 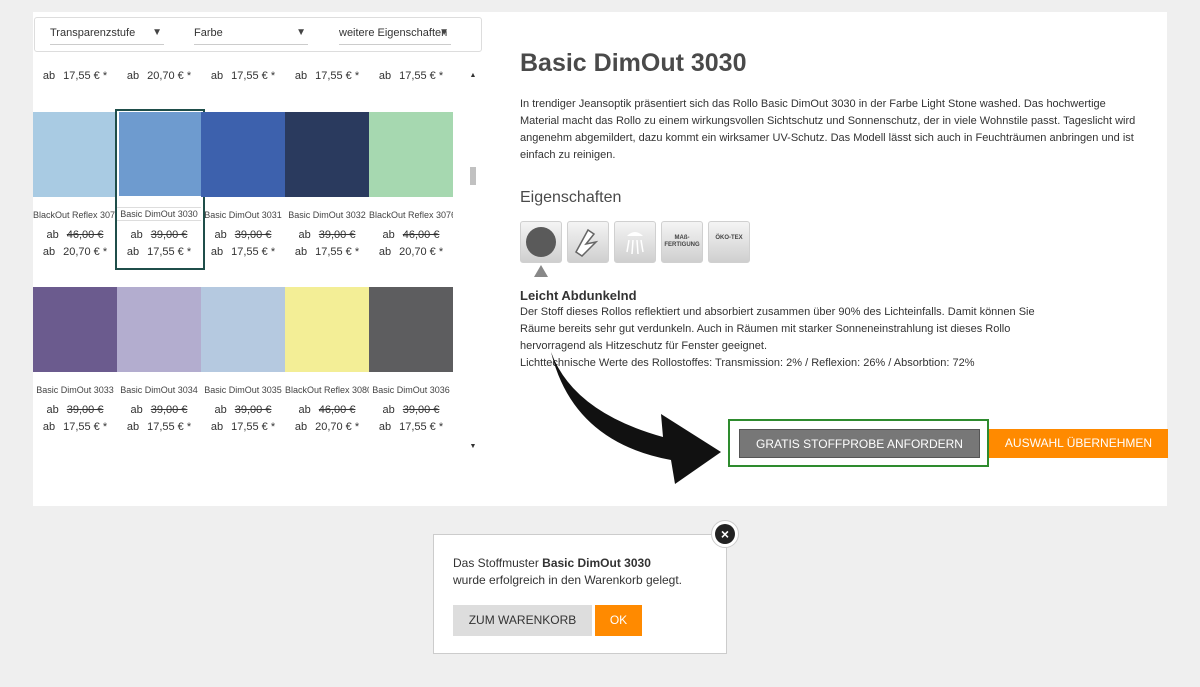 What do you see at coordinates (93, 33) in the screenshot?
I see `filter-label: Transparenzstufe` at bounding box center [93, 33].